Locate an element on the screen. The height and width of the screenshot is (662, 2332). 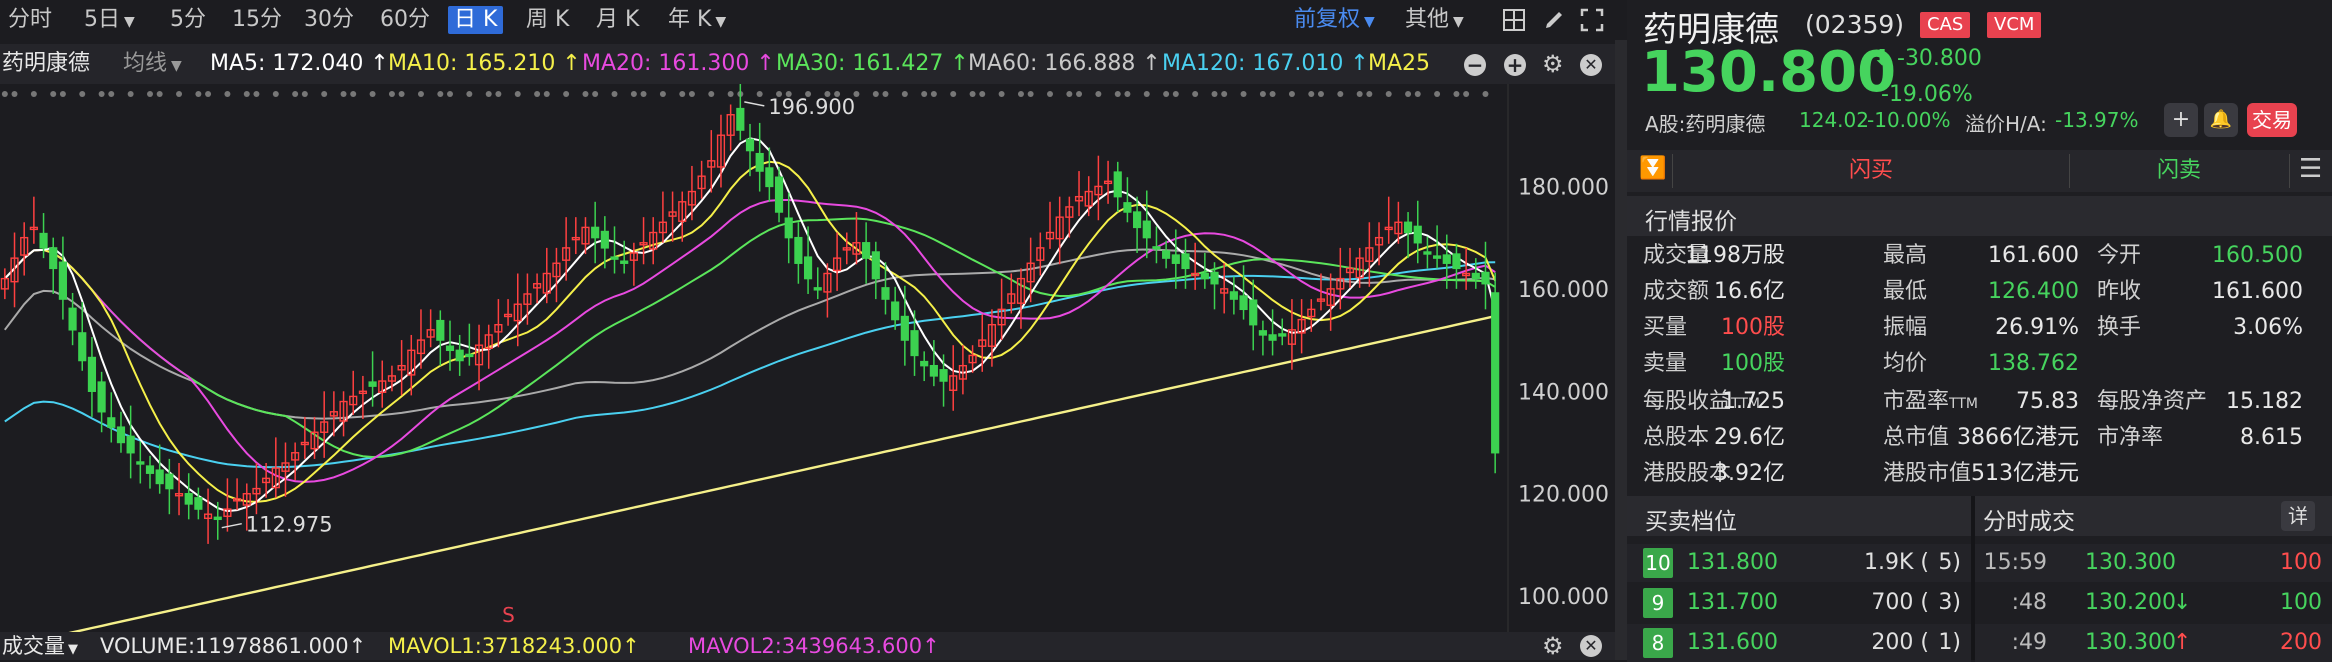
level-badge: 8 is located at coordinates (1658, 643).